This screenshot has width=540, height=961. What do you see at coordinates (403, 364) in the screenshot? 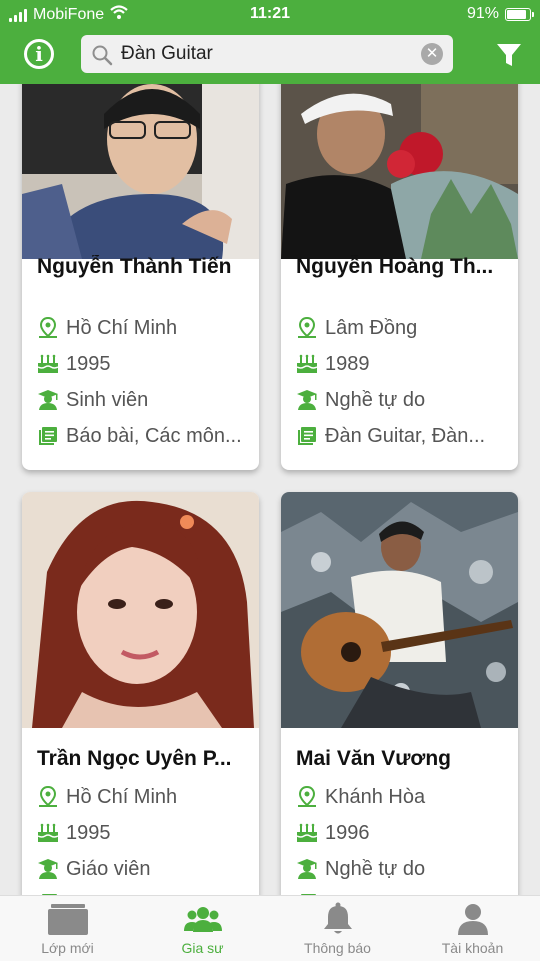
I see `birth-year-row: 1989` at bounding box center [403, 364].